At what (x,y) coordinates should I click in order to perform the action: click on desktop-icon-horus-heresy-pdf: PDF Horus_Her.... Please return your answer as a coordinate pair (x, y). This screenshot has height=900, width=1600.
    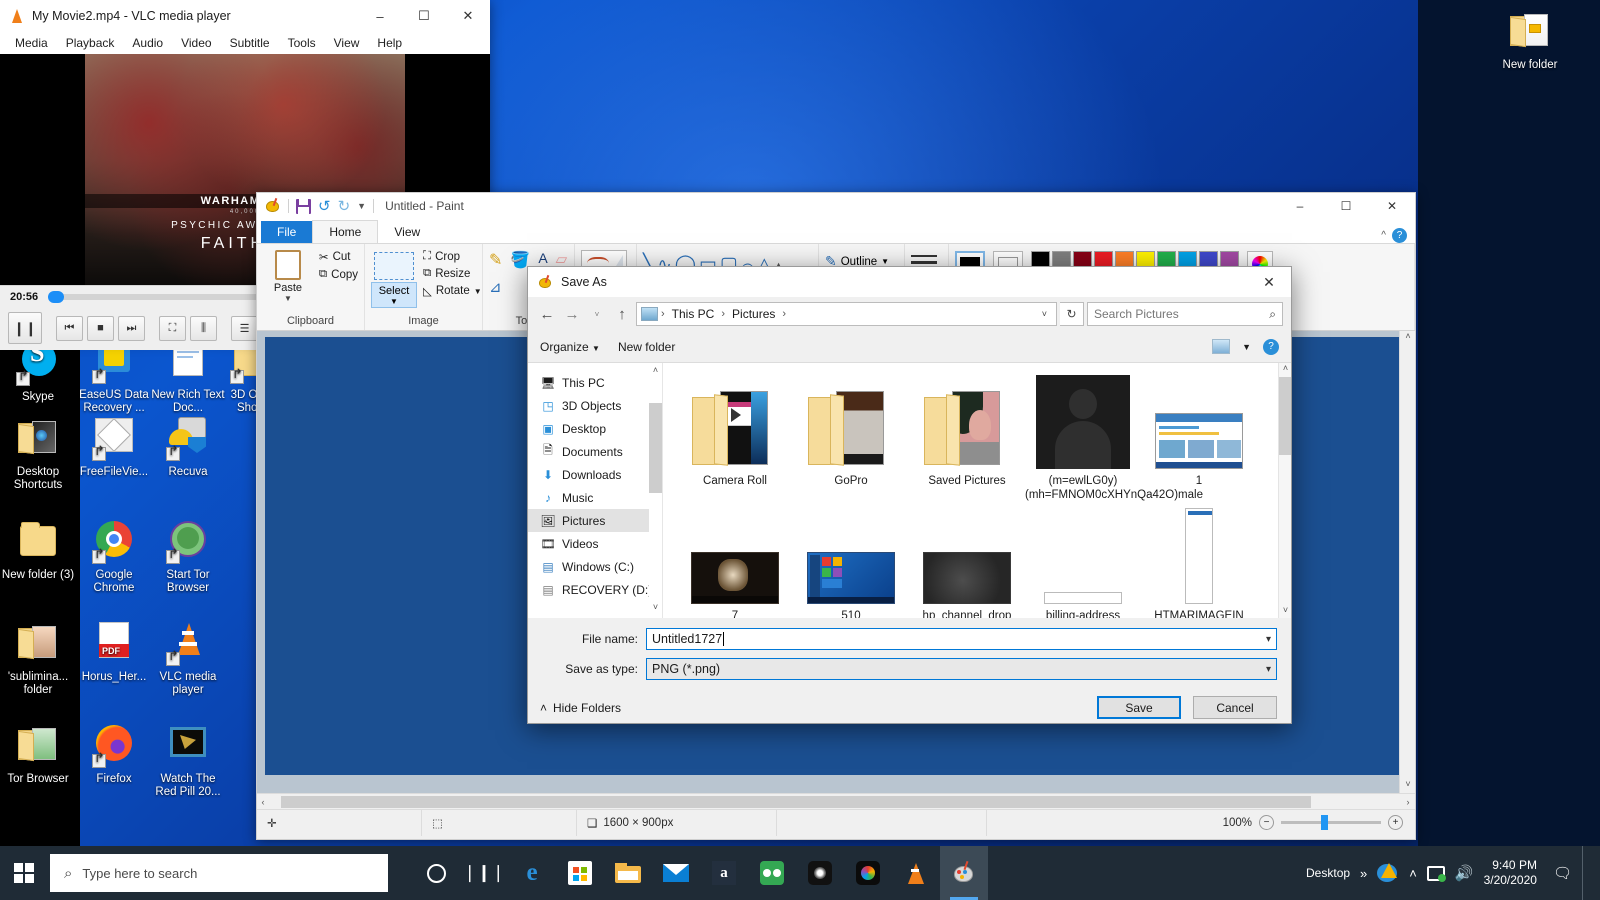
    Looking at the image, I should click on (114, 652).